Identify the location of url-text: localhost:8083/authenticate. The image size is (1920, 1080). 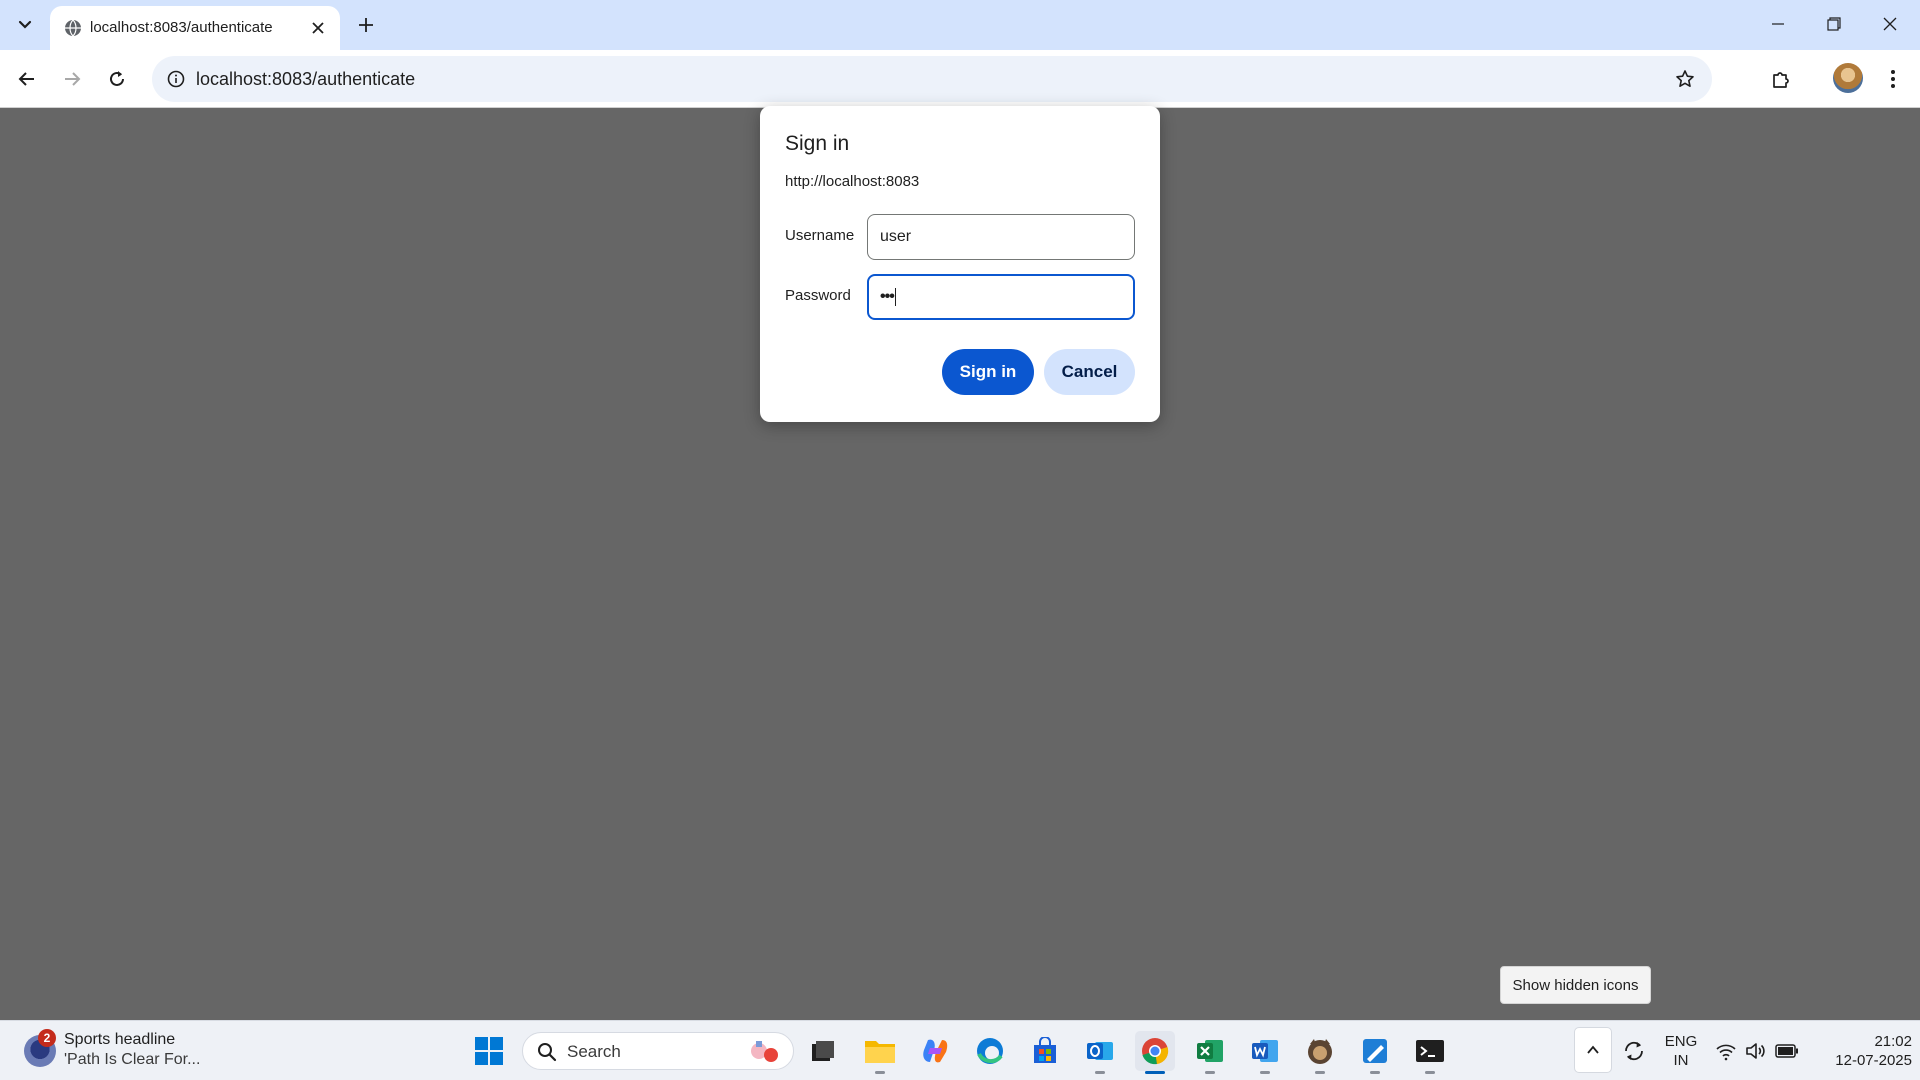
(306, 79).